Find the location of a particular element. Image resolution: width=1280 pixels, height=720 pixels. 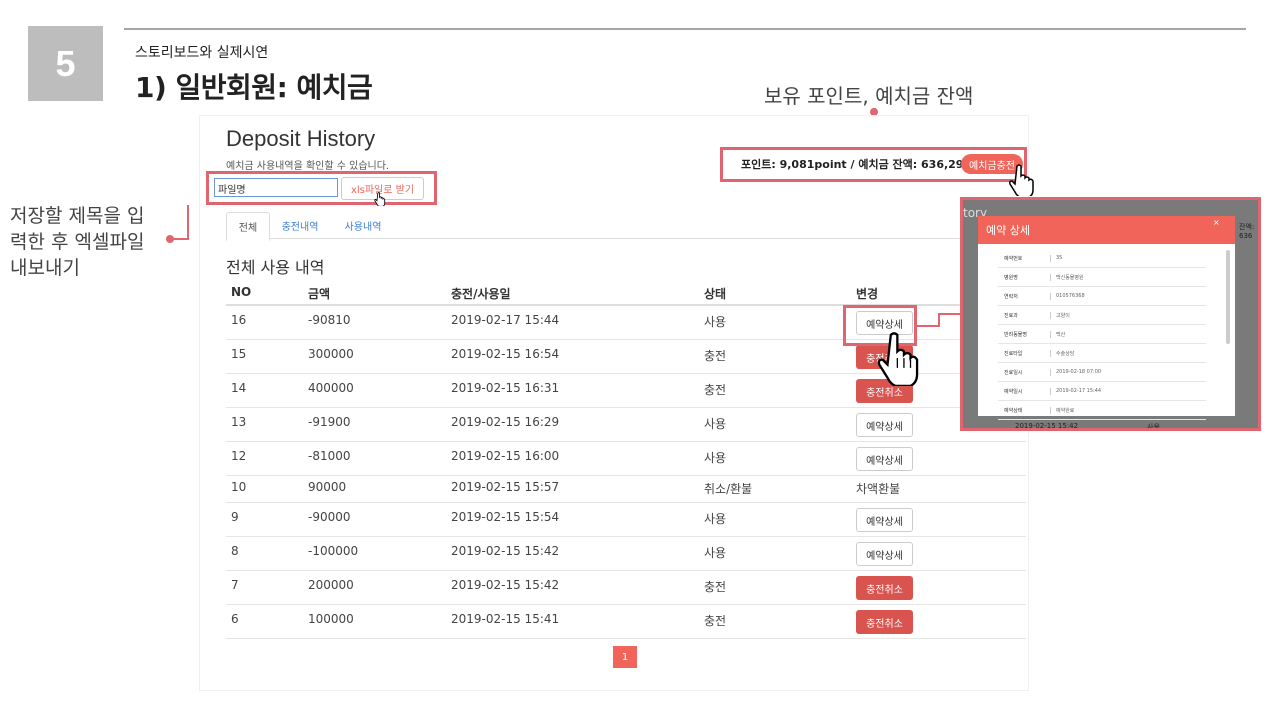

modal-field-label: 진료과 is located at coordinates (1011, 316).